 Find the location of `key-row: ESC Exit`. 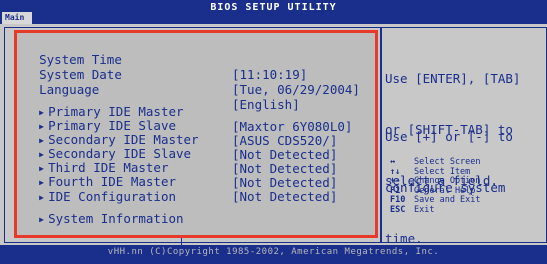

key-row: ESC Exit is located at coordinates (435, 210).